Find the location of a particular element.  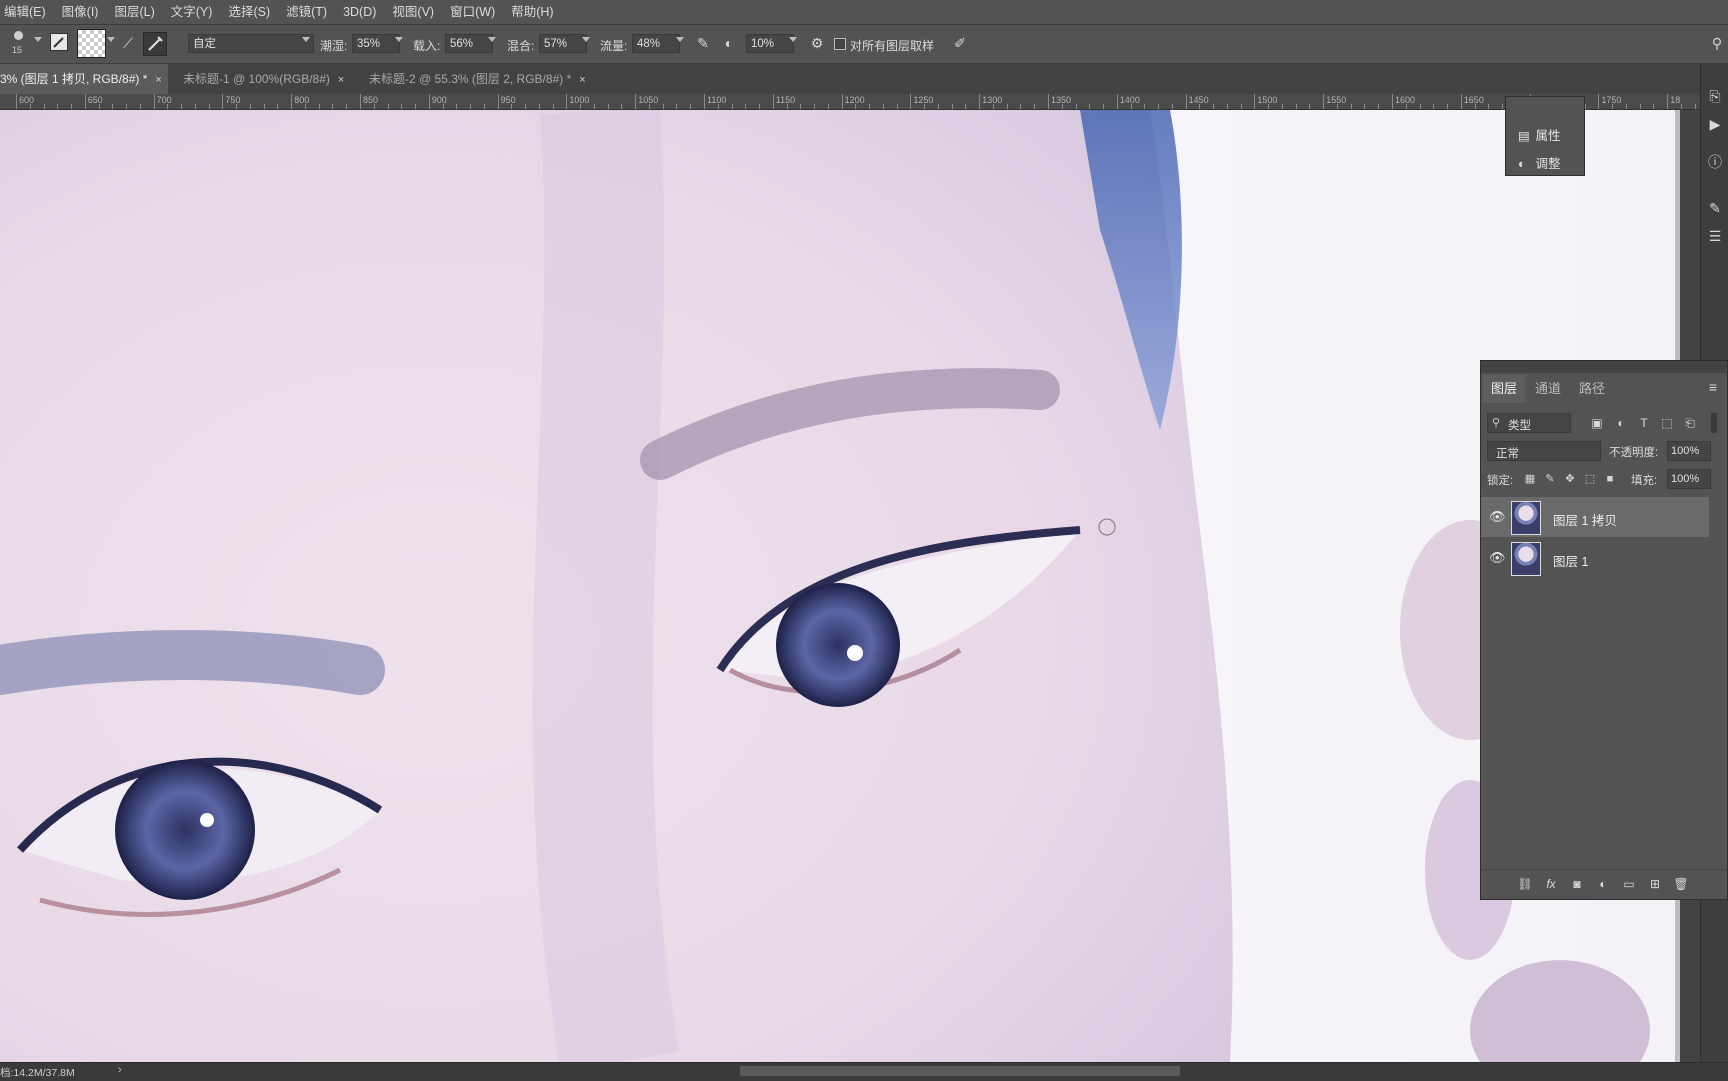

sliders-icon: ☰ is located at coordinates (1715, 236).